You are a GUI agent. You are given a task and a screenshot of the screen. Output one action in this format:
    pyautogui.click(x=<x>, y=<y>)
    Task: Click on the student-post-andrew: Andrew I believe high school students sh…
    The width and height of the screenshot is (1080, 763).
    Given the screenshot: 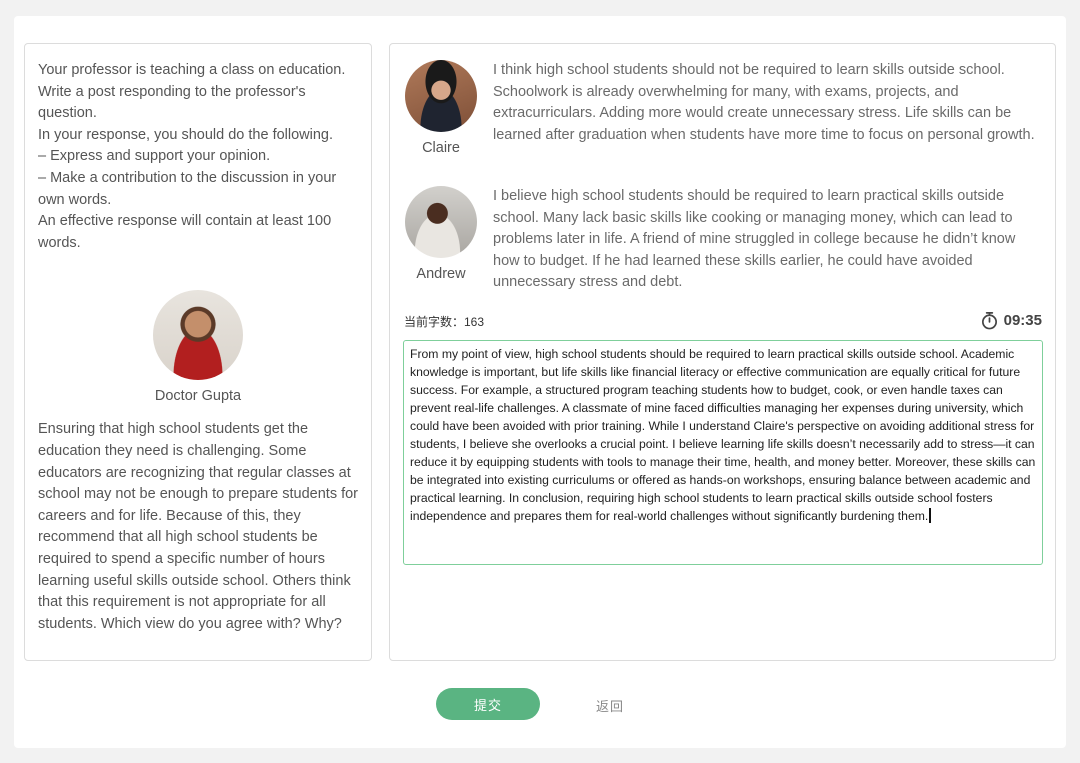 What is the action you would take?
    pyautogui.click(x=723, y=240)
    